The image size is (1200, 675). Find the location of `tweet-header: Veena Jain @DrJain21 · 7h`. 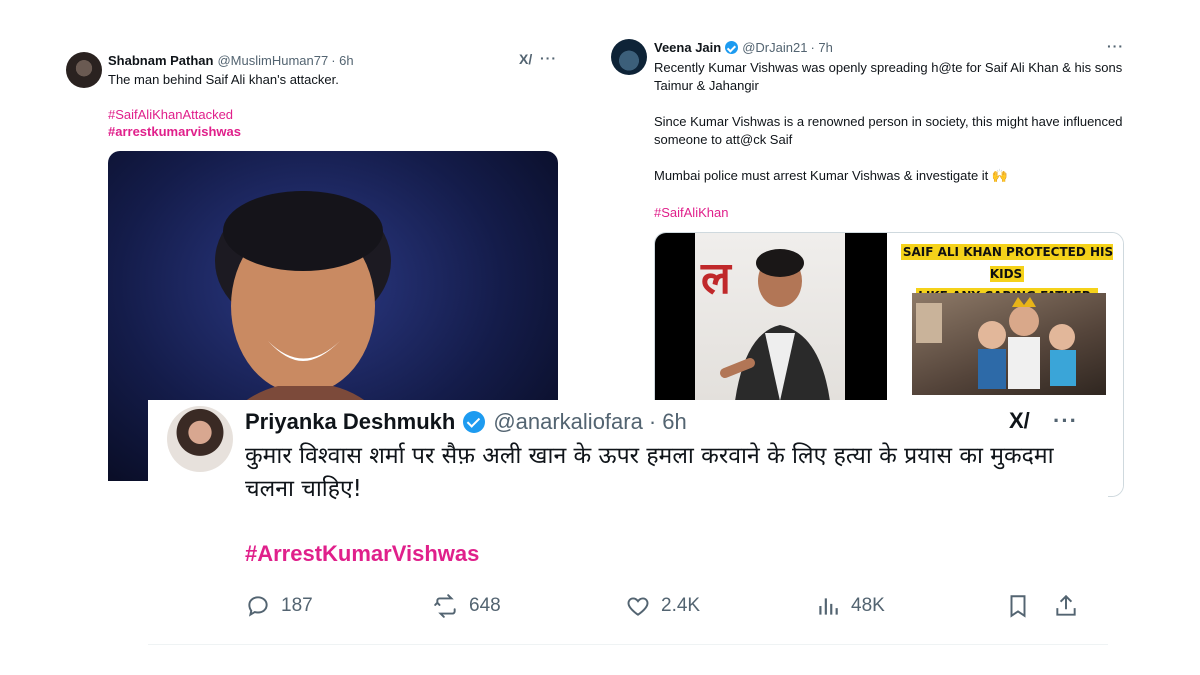

tweet-header: Veena Jain @DrJain21 · 7h is located at coordinates (743, 47).